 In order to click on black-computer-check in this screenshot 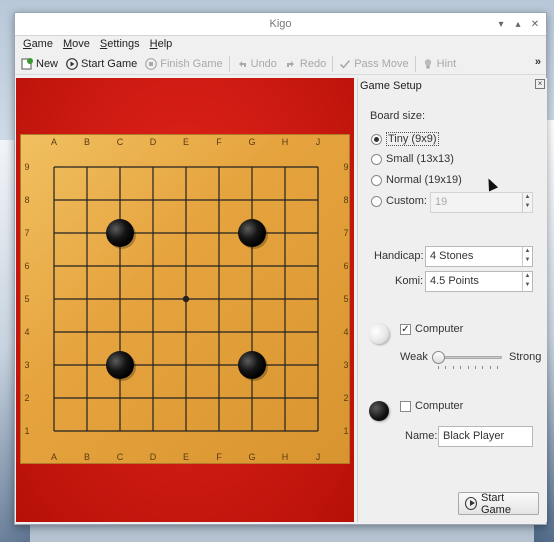, I will do `click(405, 406)`.